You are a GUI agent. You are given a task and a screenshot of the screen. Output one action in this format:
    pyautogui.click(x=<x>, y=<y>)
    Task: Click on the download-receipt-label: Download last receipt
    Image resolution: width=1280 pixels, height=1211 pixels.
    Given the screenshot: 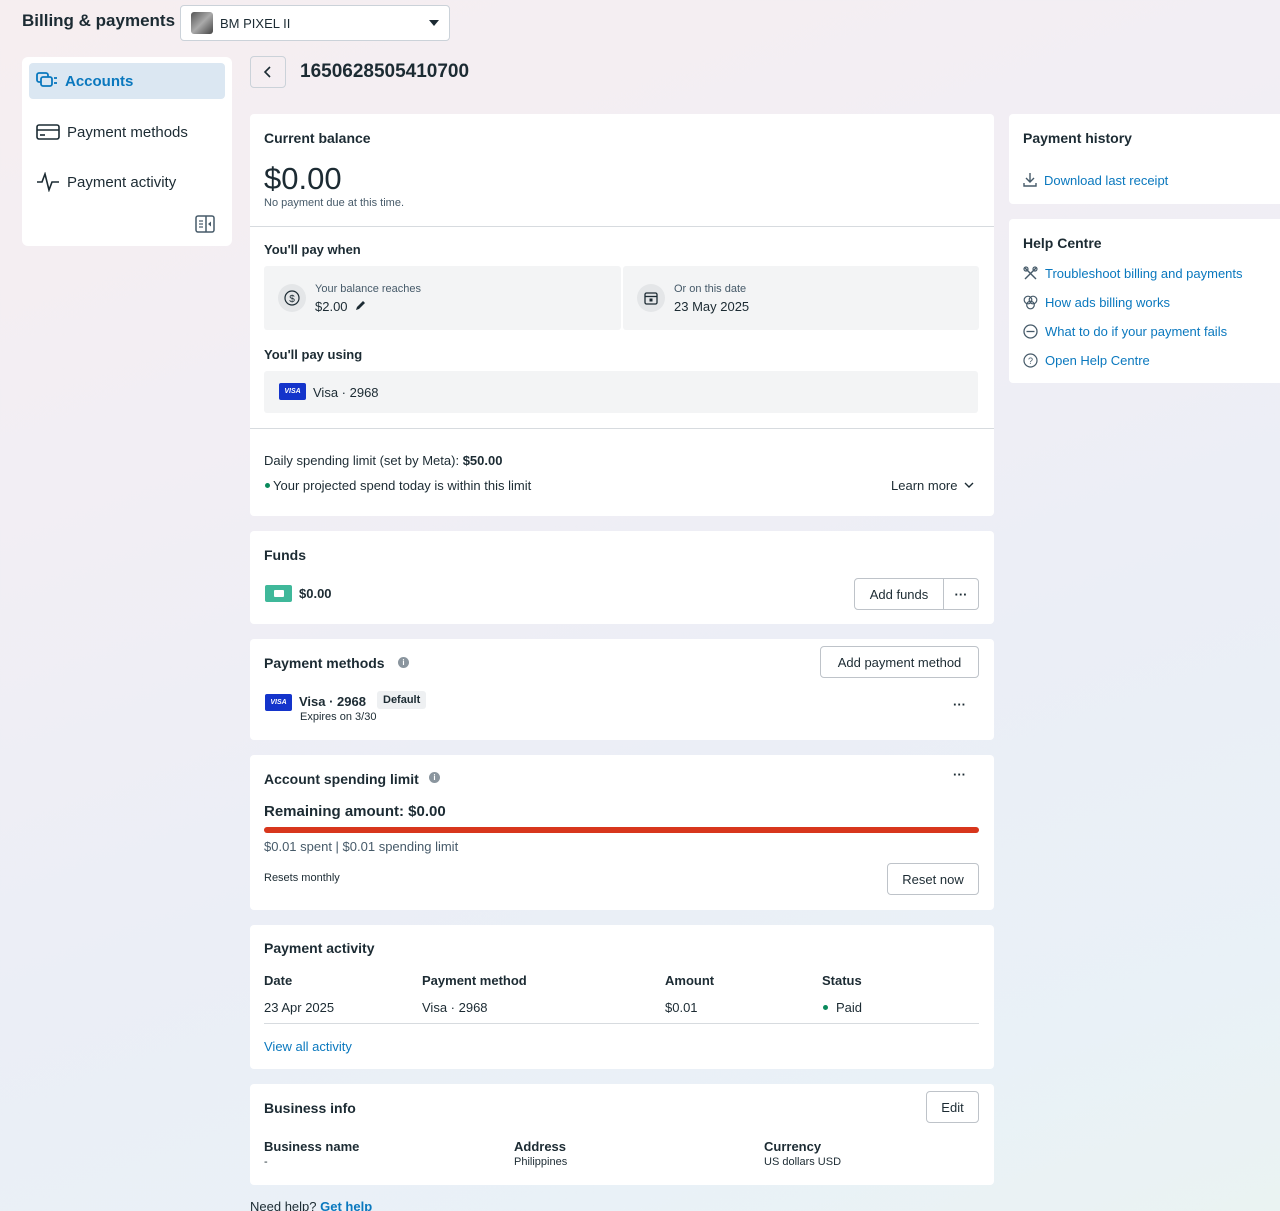 What is the action you would take?
    pyautogui.click(x=1106, y=180)
    